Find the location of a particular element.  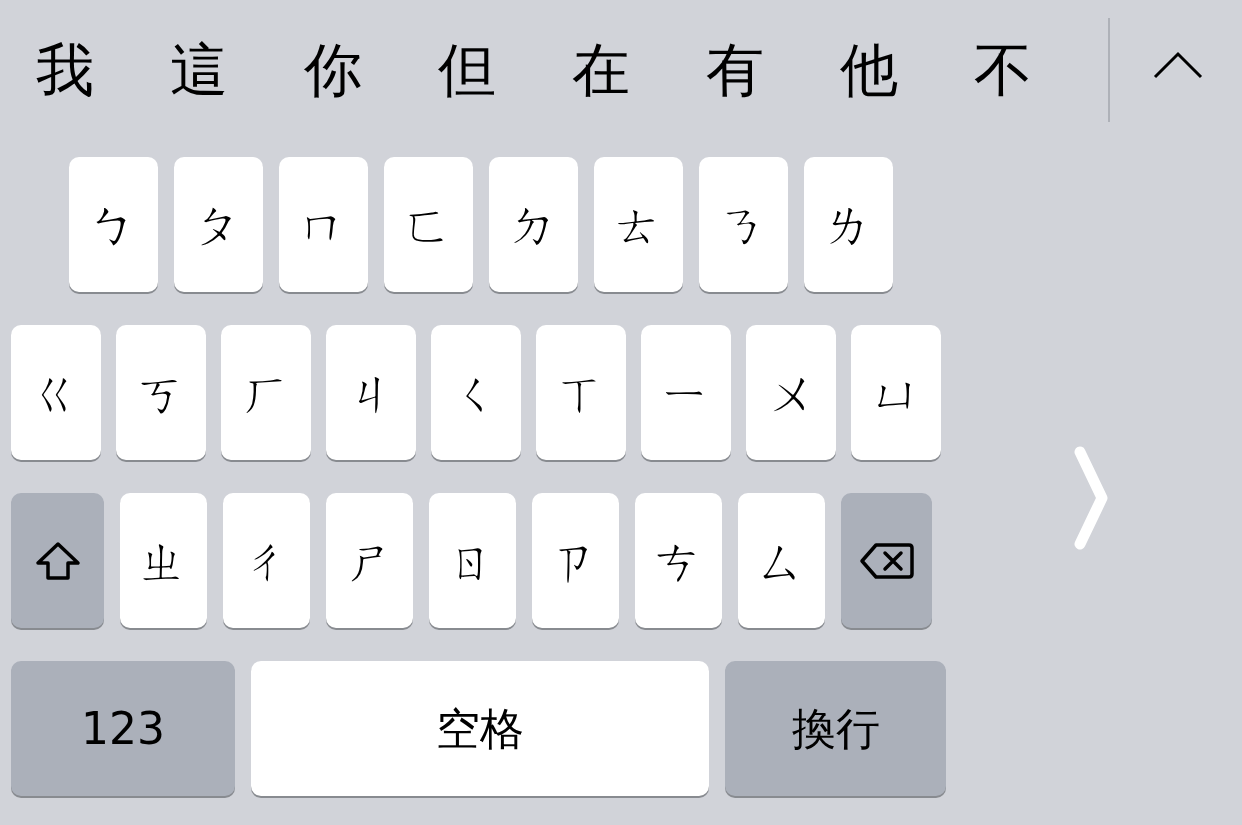

candidate-word: 這 is located at coordinates (199, 70).